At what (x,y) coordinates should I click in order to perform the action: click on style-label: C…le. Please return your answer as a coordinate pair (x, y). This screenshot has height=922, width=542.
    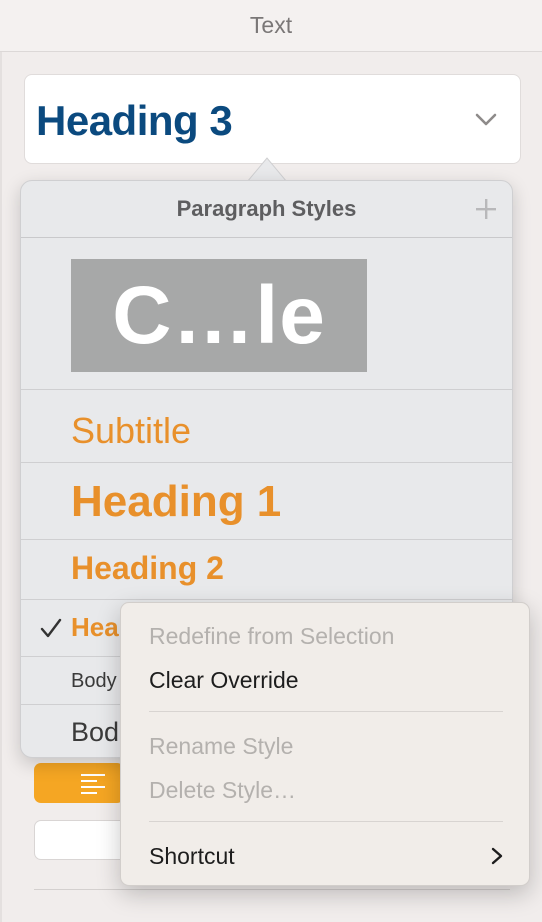
    Looking at the image, I should click on (219, 315).